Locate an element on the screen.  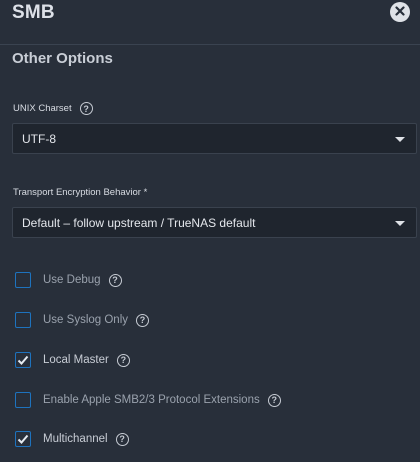
use-debug-option: Use Debug ? is located at coordinates (68, 280).